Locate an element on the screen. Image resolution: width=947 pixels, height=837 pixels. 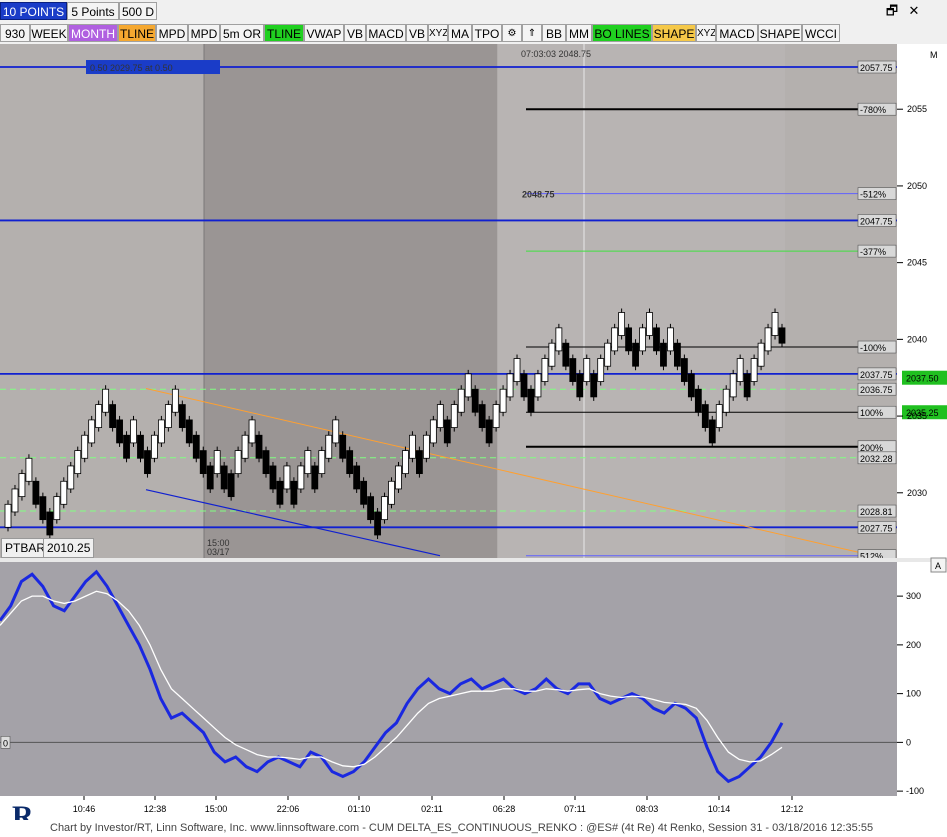
time-tick-label-7: 07:11 is located at coordinates (575, 809).